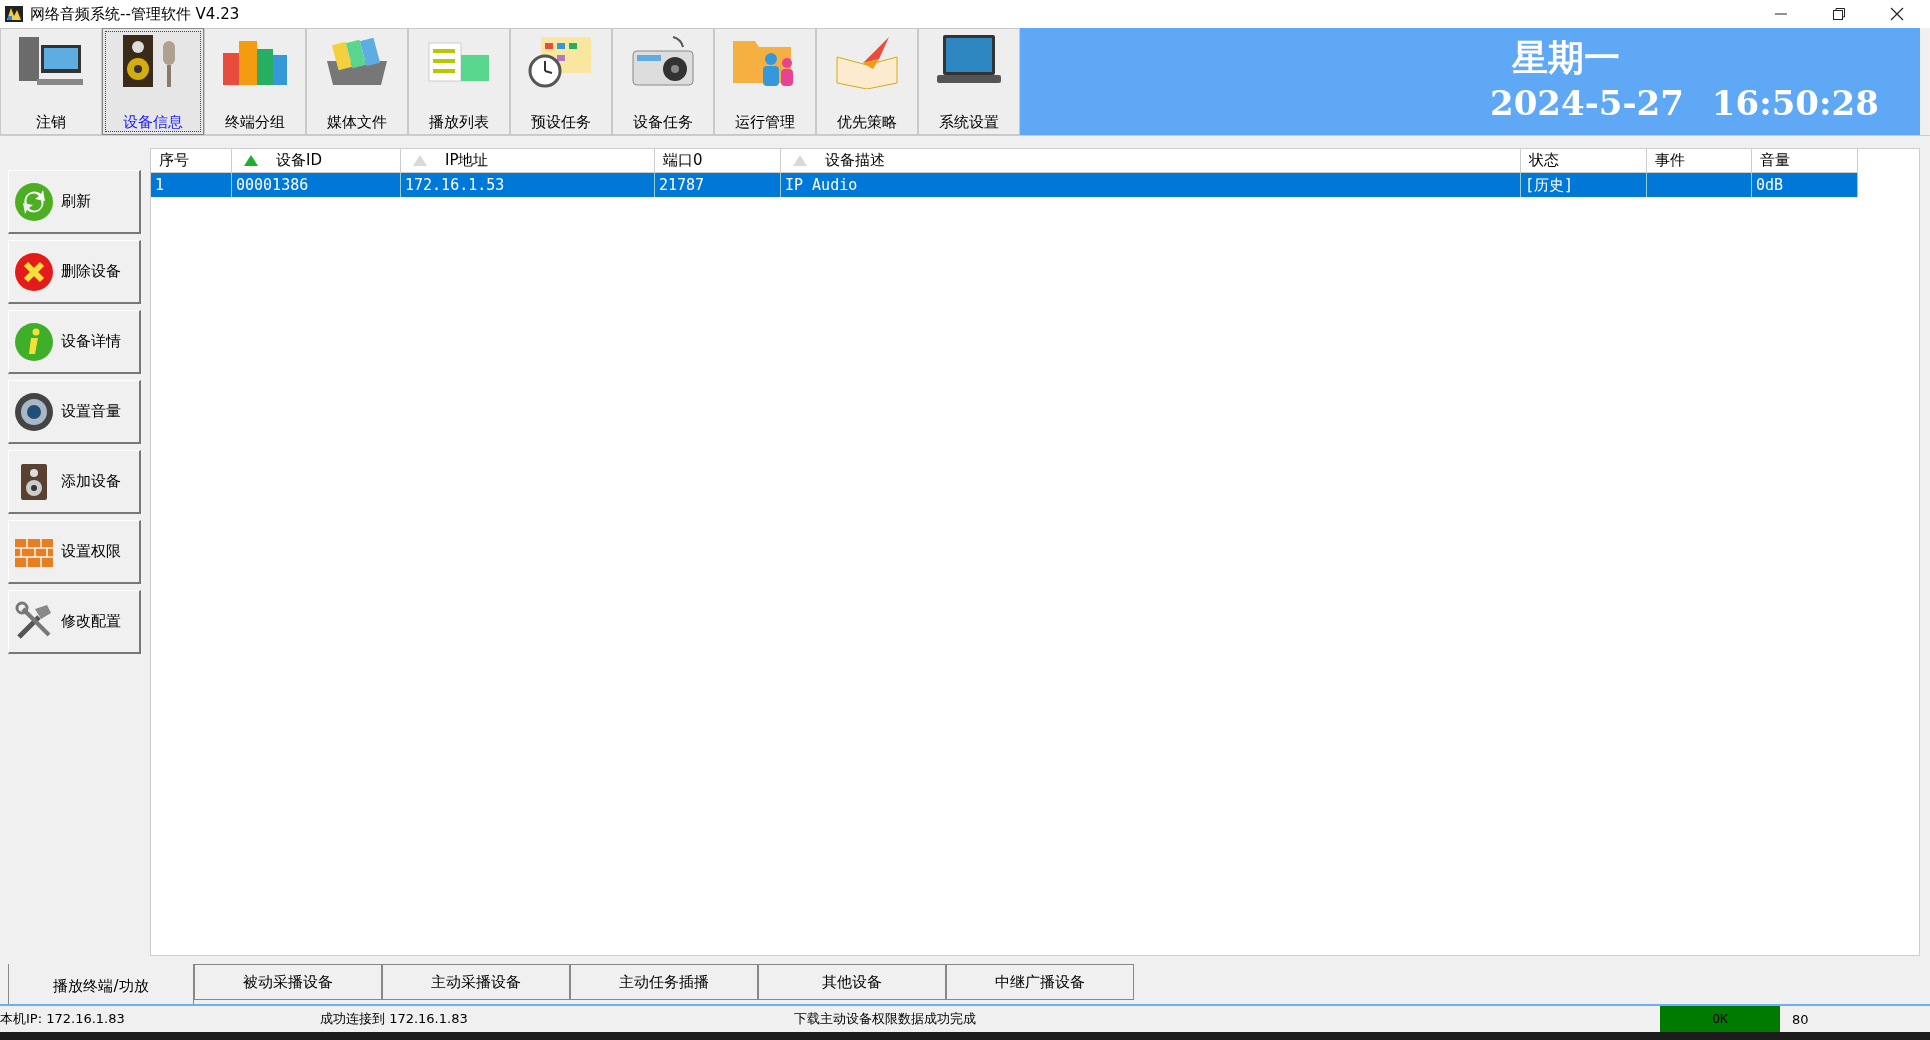 This screenshot has height=1040, width=1930. I want to click on sidebar-button: 设备详情, so click(74, 342).